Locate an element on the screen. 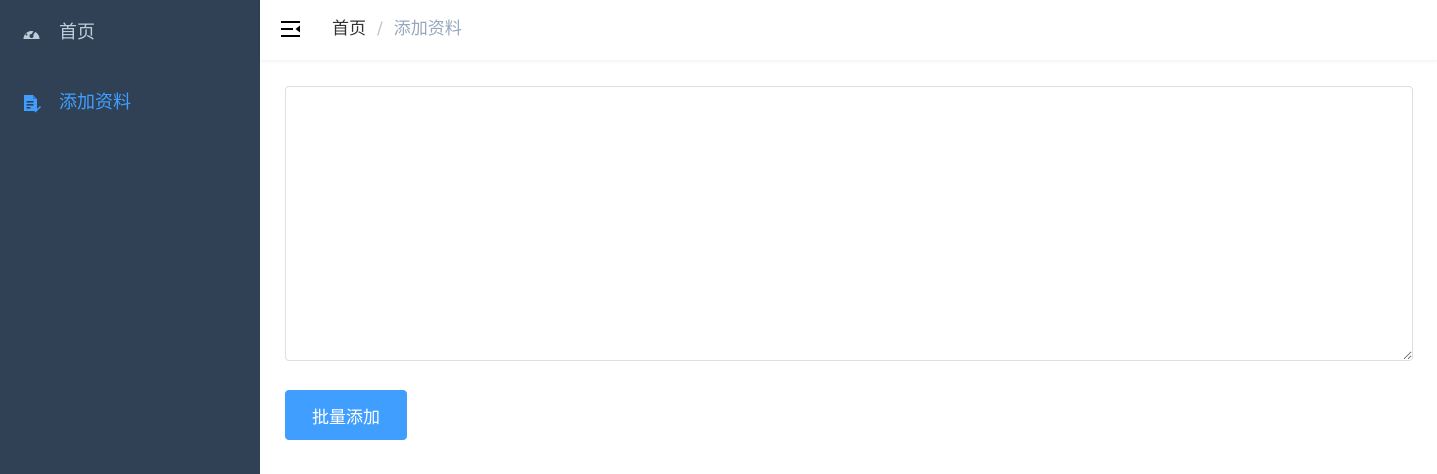 The width and height of the screenshot is (1437, 474). breadcrumb-home: 首页 is located at coordinates (349, 29).